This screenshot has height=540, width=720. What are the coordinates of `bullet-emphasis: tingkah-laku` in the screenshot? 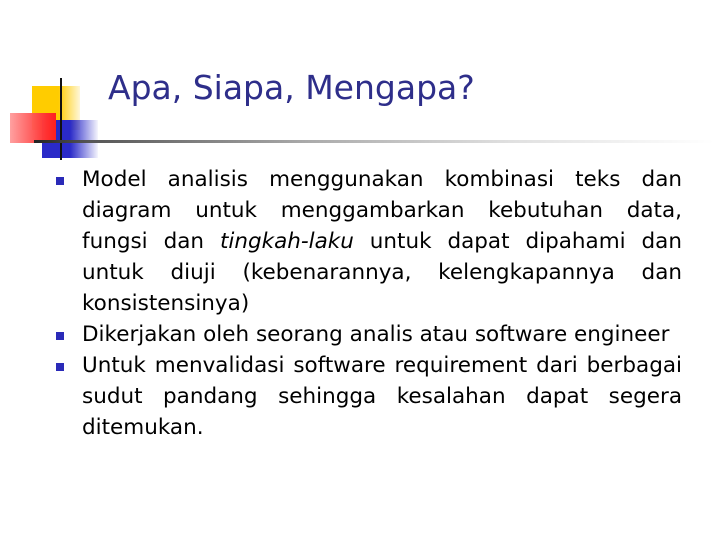 It's located at (286, 241).